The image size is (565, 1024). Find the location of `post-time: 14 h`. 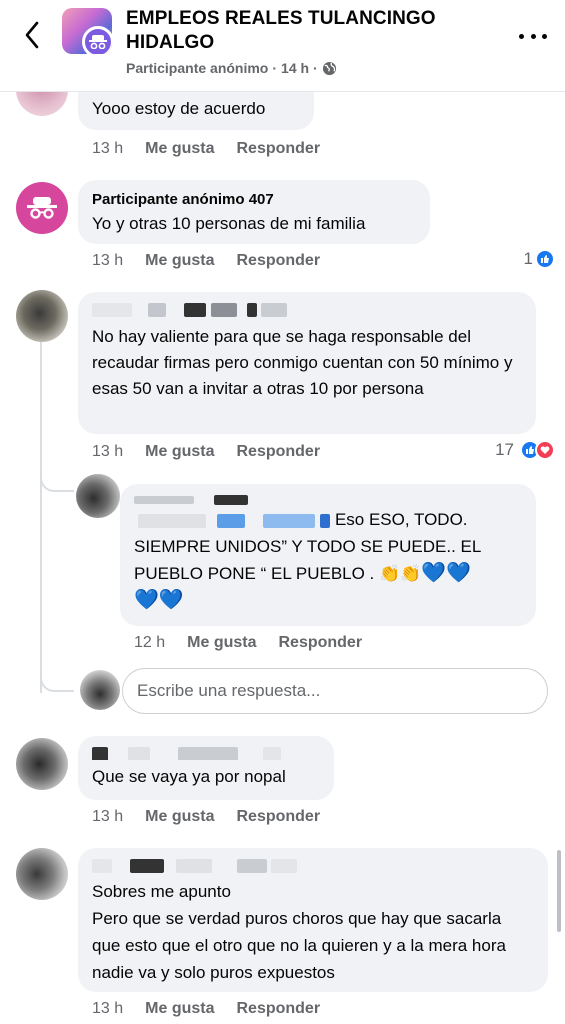

post-time: 14 h is located at coordinates (295, 68).